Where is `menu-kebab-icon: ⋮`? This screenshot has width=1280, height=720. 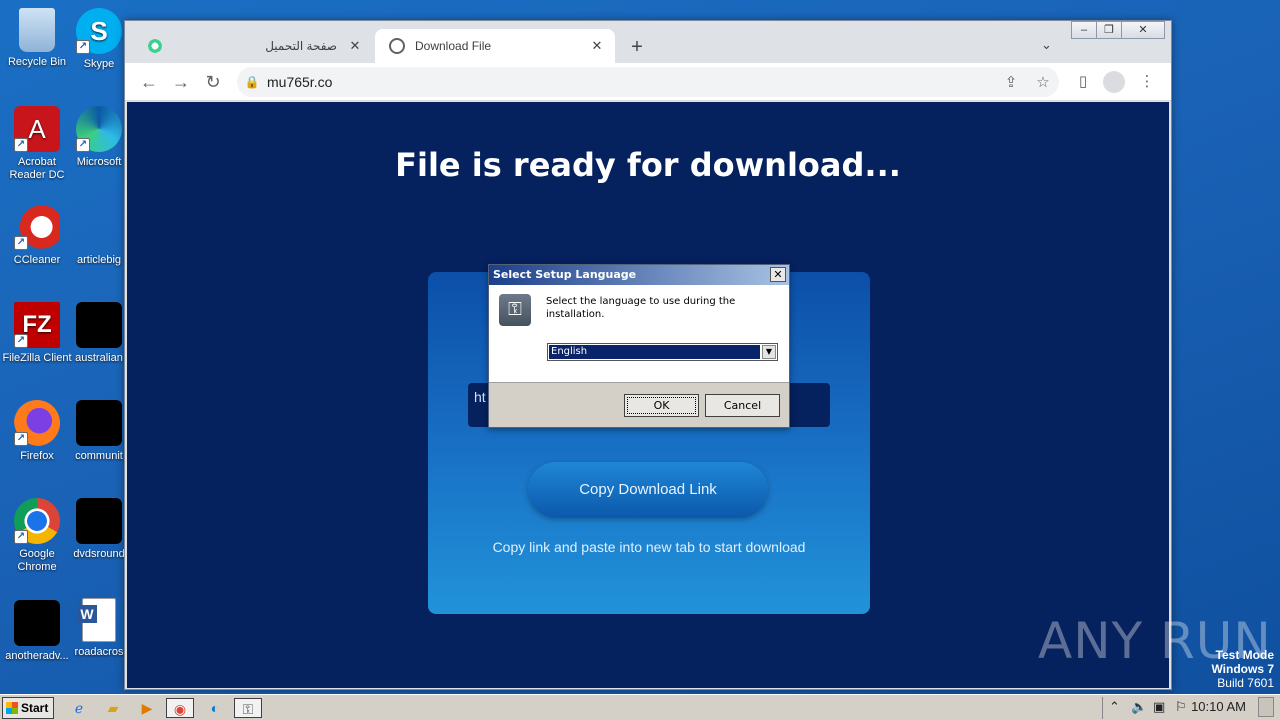 menu-kebab-icon: ⋮ is located at coordinates (1147, 82).